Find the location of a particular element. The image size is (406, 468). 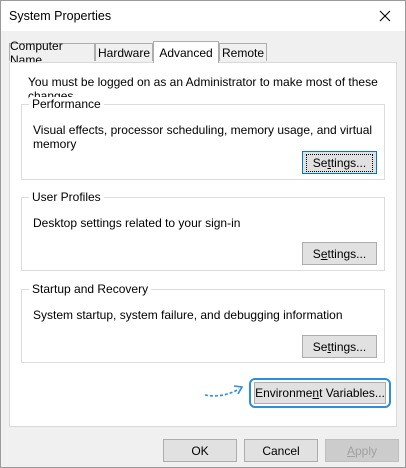

cancel-button: Cancel is located at coordinates (281, 450).